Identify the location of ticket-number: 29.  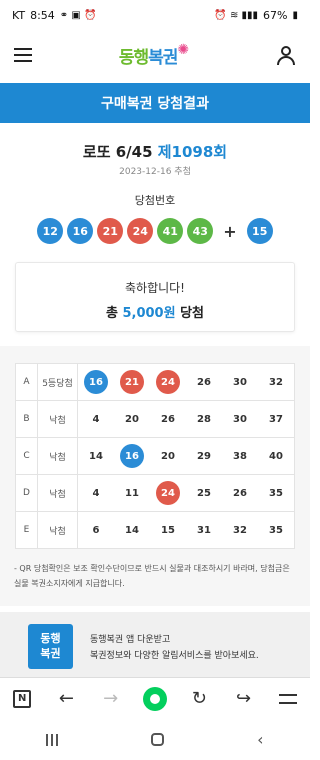
(204, 456).